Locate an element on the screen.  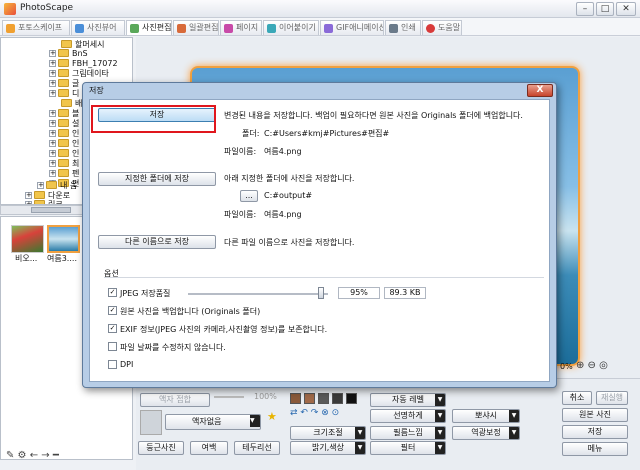
save-as-button: 다른 이름으로 저장 is located at coordinates (157, 242).